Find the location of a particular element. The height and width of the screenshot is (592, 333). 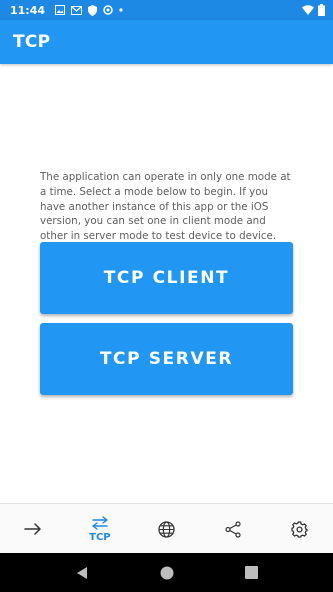

globe-icon is located at coordinates (166, 529).